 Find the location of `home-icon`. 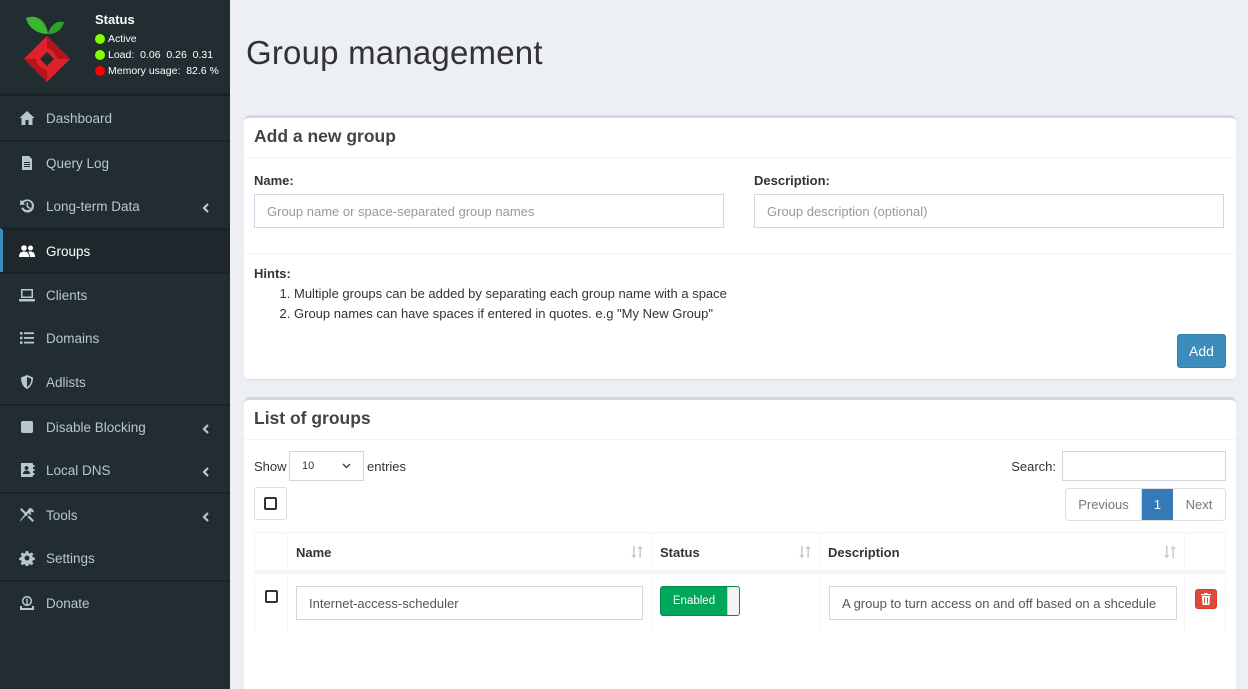

home-icon is located at coordinates (27, 118).